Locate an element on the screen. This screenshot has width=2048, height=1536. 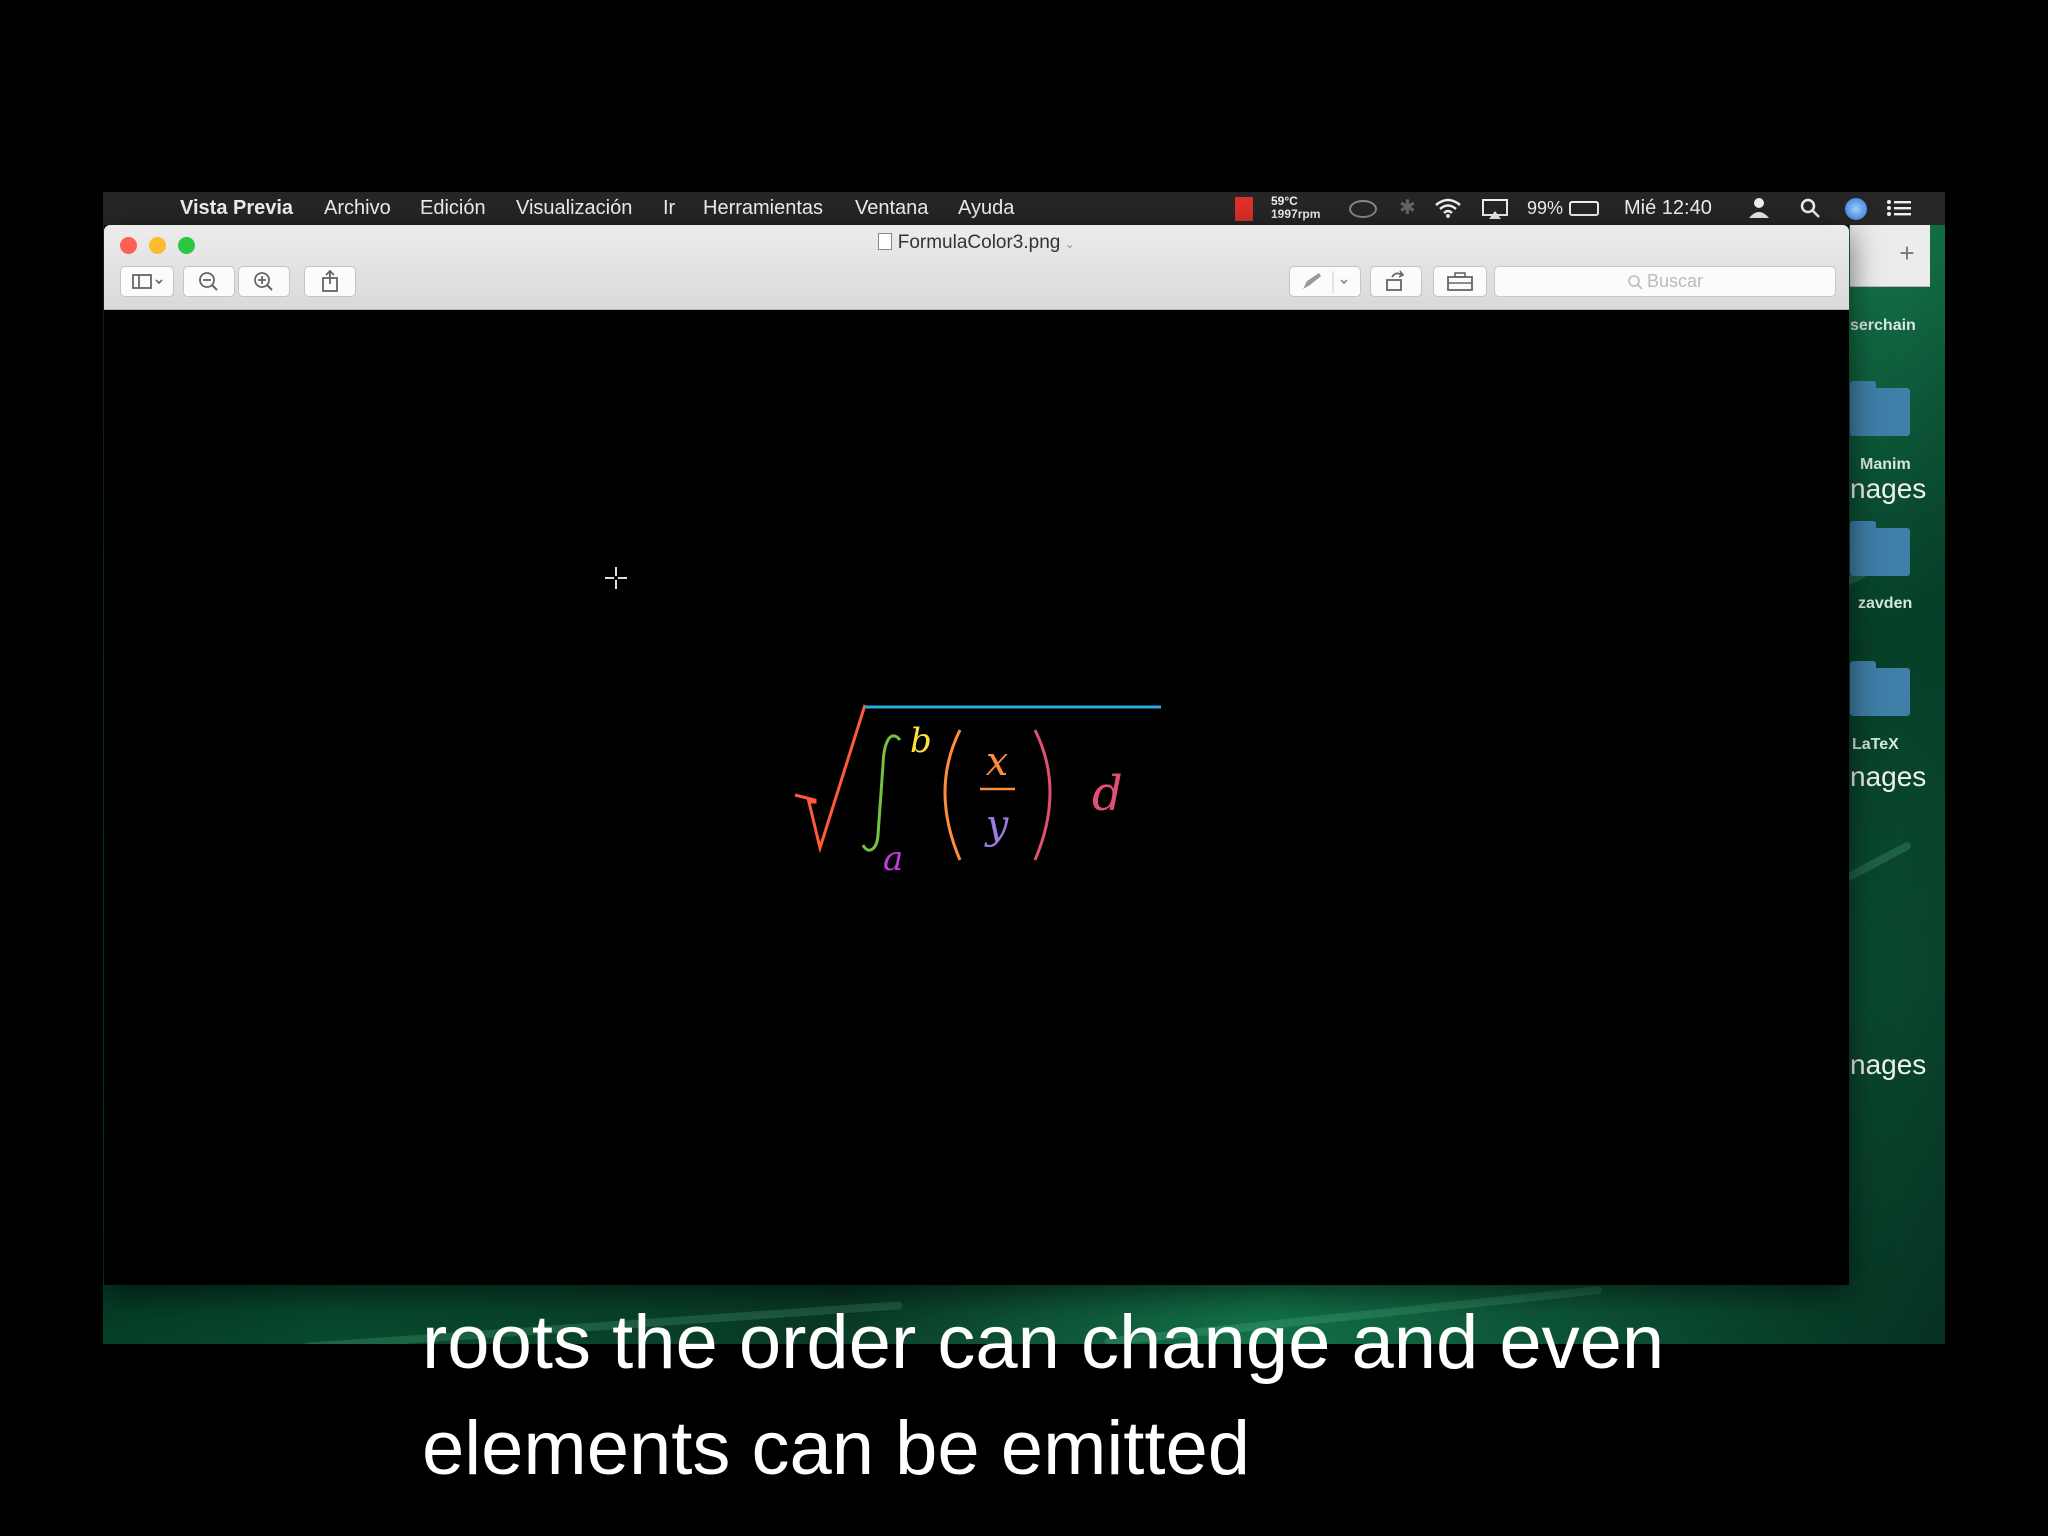
menu-edicion: Edición is located at coordinates (453, 208).